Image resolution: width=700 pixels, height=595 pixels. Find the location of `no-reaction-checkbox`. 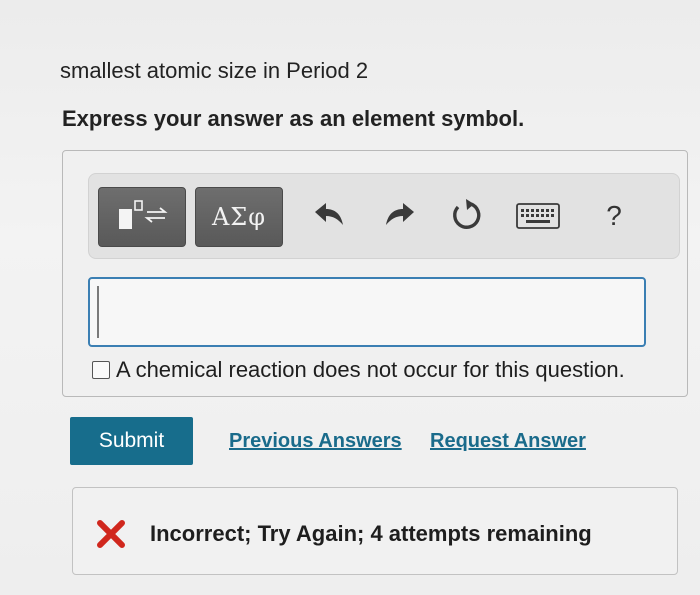

no-reaction-checkbox is located at coordinates (101, 370).